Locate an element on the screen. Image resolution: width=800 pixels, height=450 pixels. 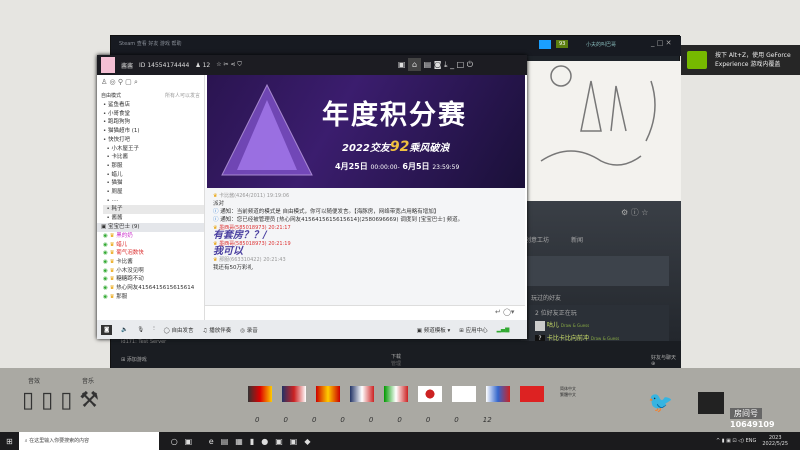
friend-game: Draw & Guess is located at coordinates (605, 338).